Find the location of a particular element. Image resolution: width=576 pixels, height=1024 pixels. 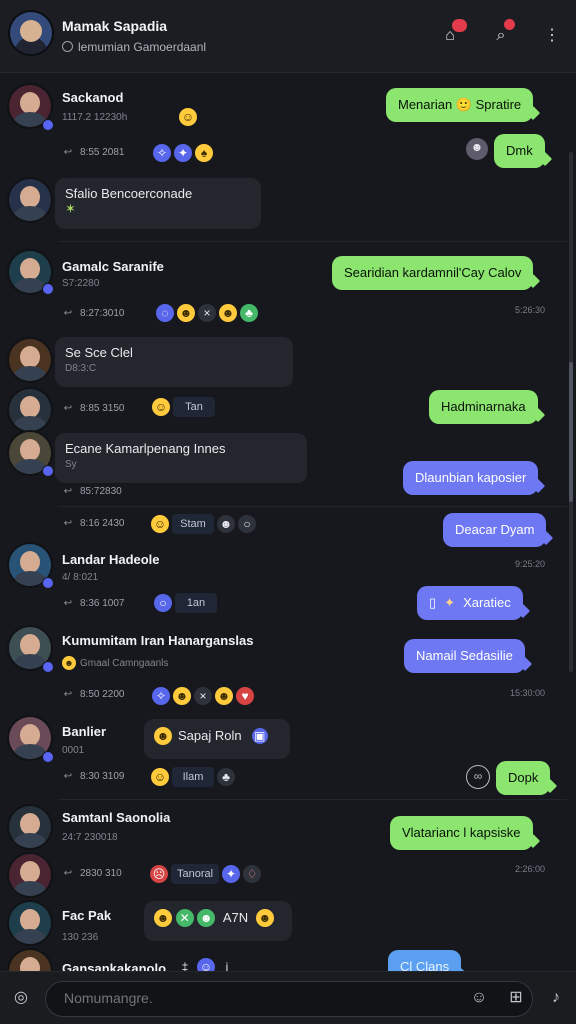

message-author: Banlier is located at coordinates (84, 731).